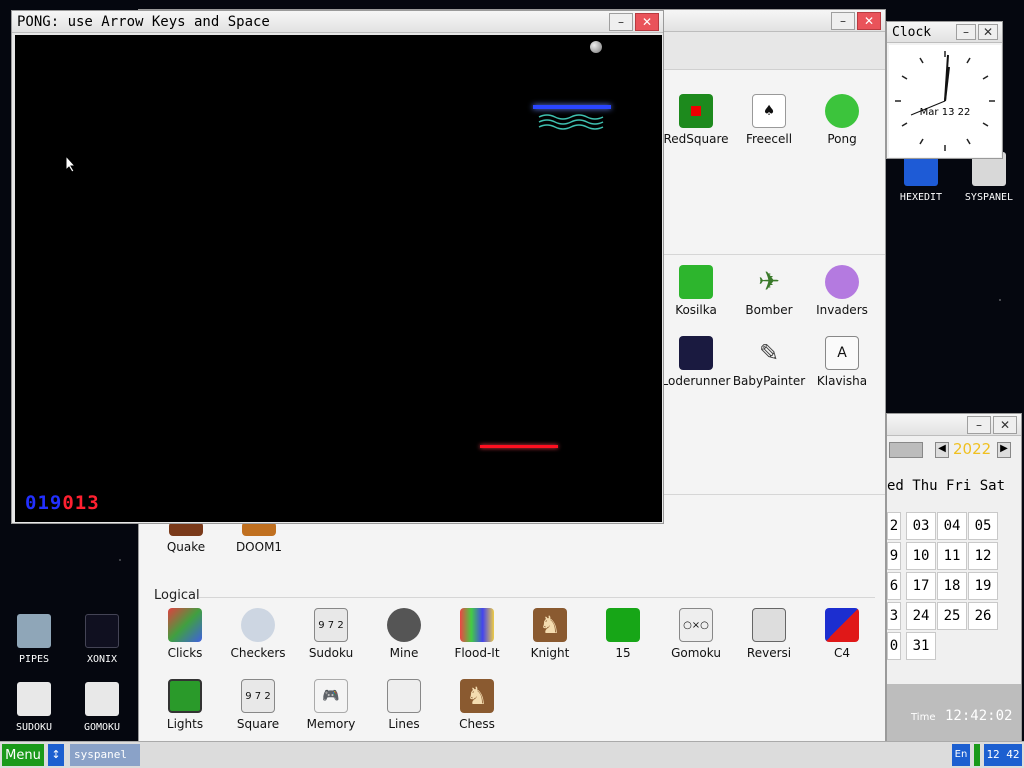 The width and height of the screenshot is (1024, 768). I want to click on time-label: Time, so click(923, 717).